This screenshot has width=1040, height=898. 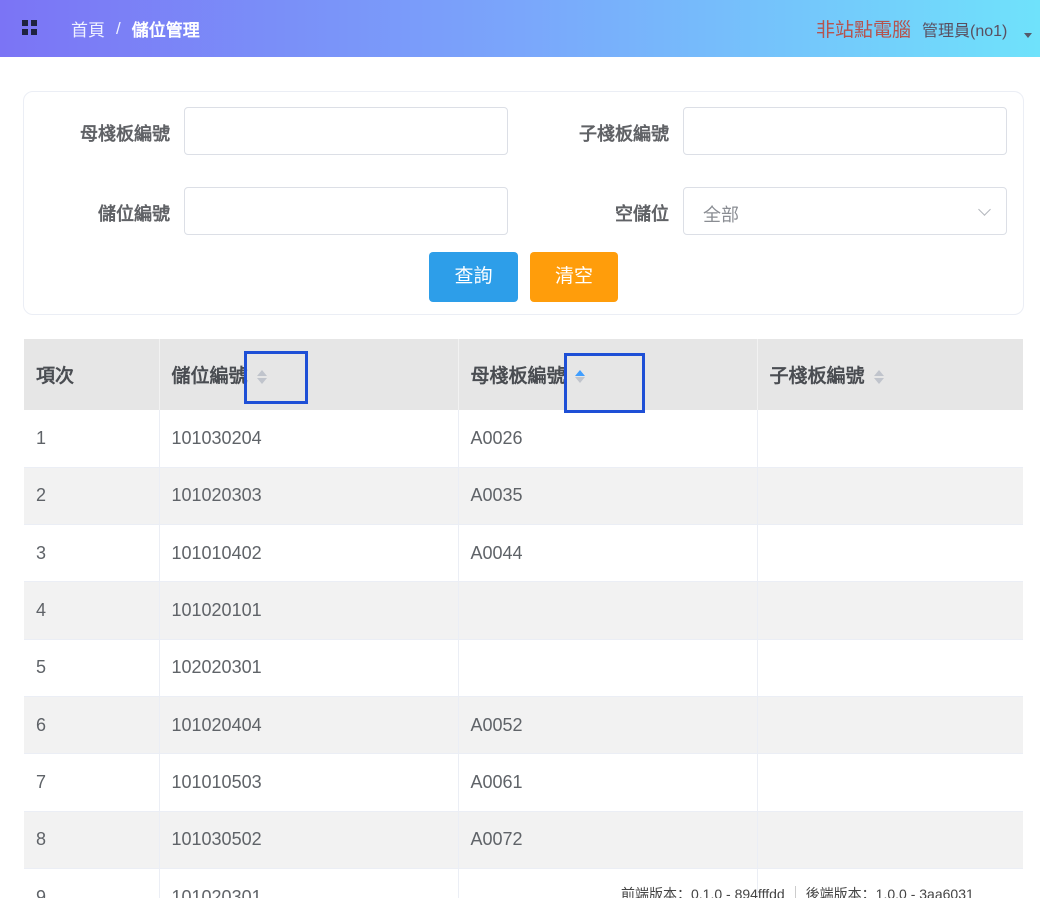 What do you see at coordinates (608, 782) in the screenshot?
I see `cell-mother-board: A0061` at bounding box center [608, 782].